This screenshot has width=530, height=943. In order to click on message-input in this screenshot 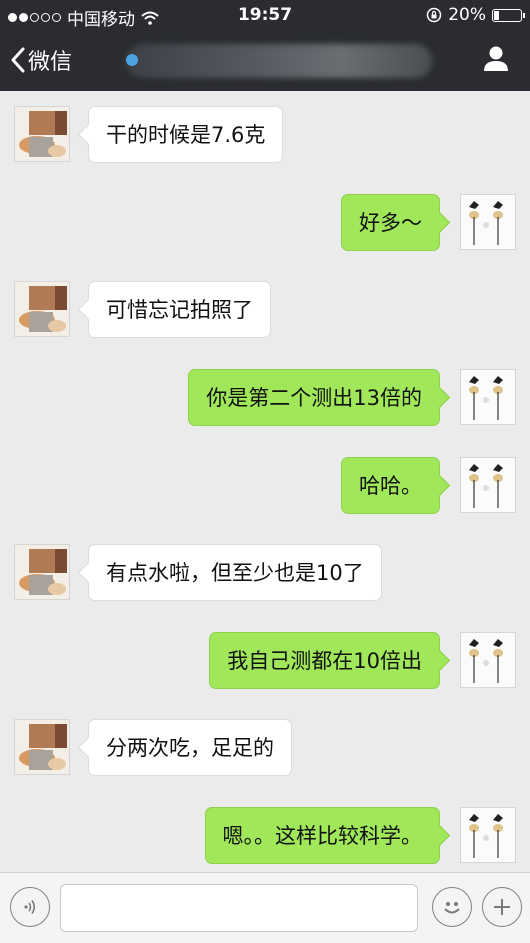, I will do `click(239, 908)`.